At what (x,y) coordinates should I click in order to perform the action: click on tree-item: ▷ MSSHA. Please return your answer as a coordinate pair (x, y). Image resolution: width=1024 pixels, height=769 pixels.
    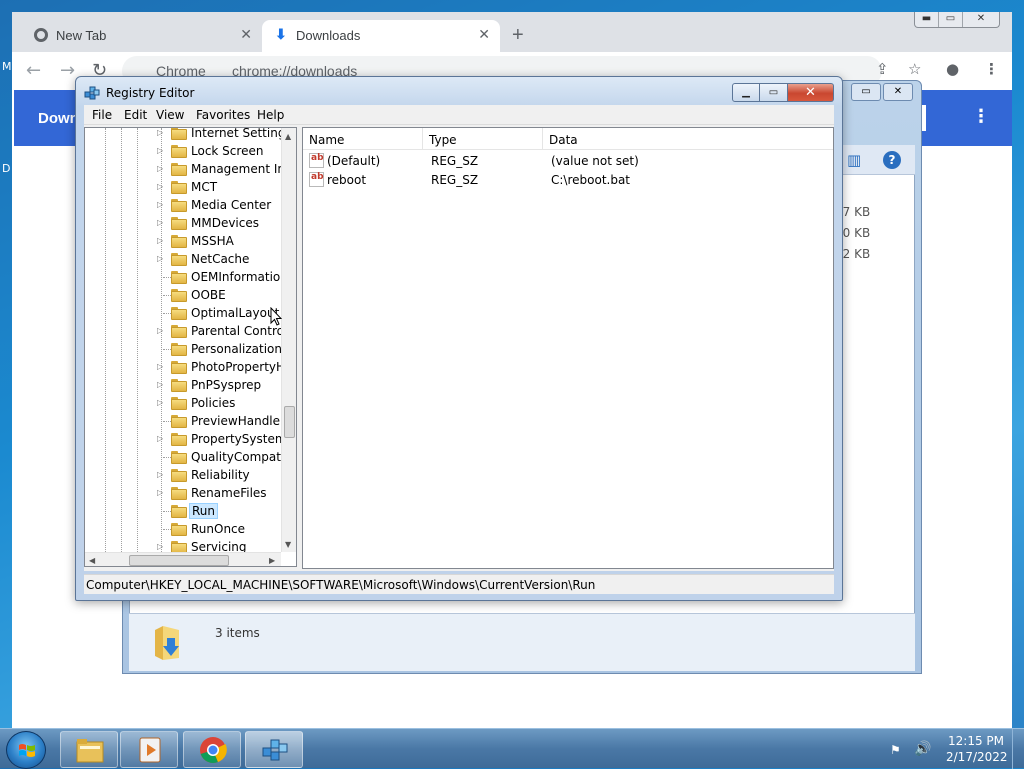
    Looking at the image, I should click on (185, 242).